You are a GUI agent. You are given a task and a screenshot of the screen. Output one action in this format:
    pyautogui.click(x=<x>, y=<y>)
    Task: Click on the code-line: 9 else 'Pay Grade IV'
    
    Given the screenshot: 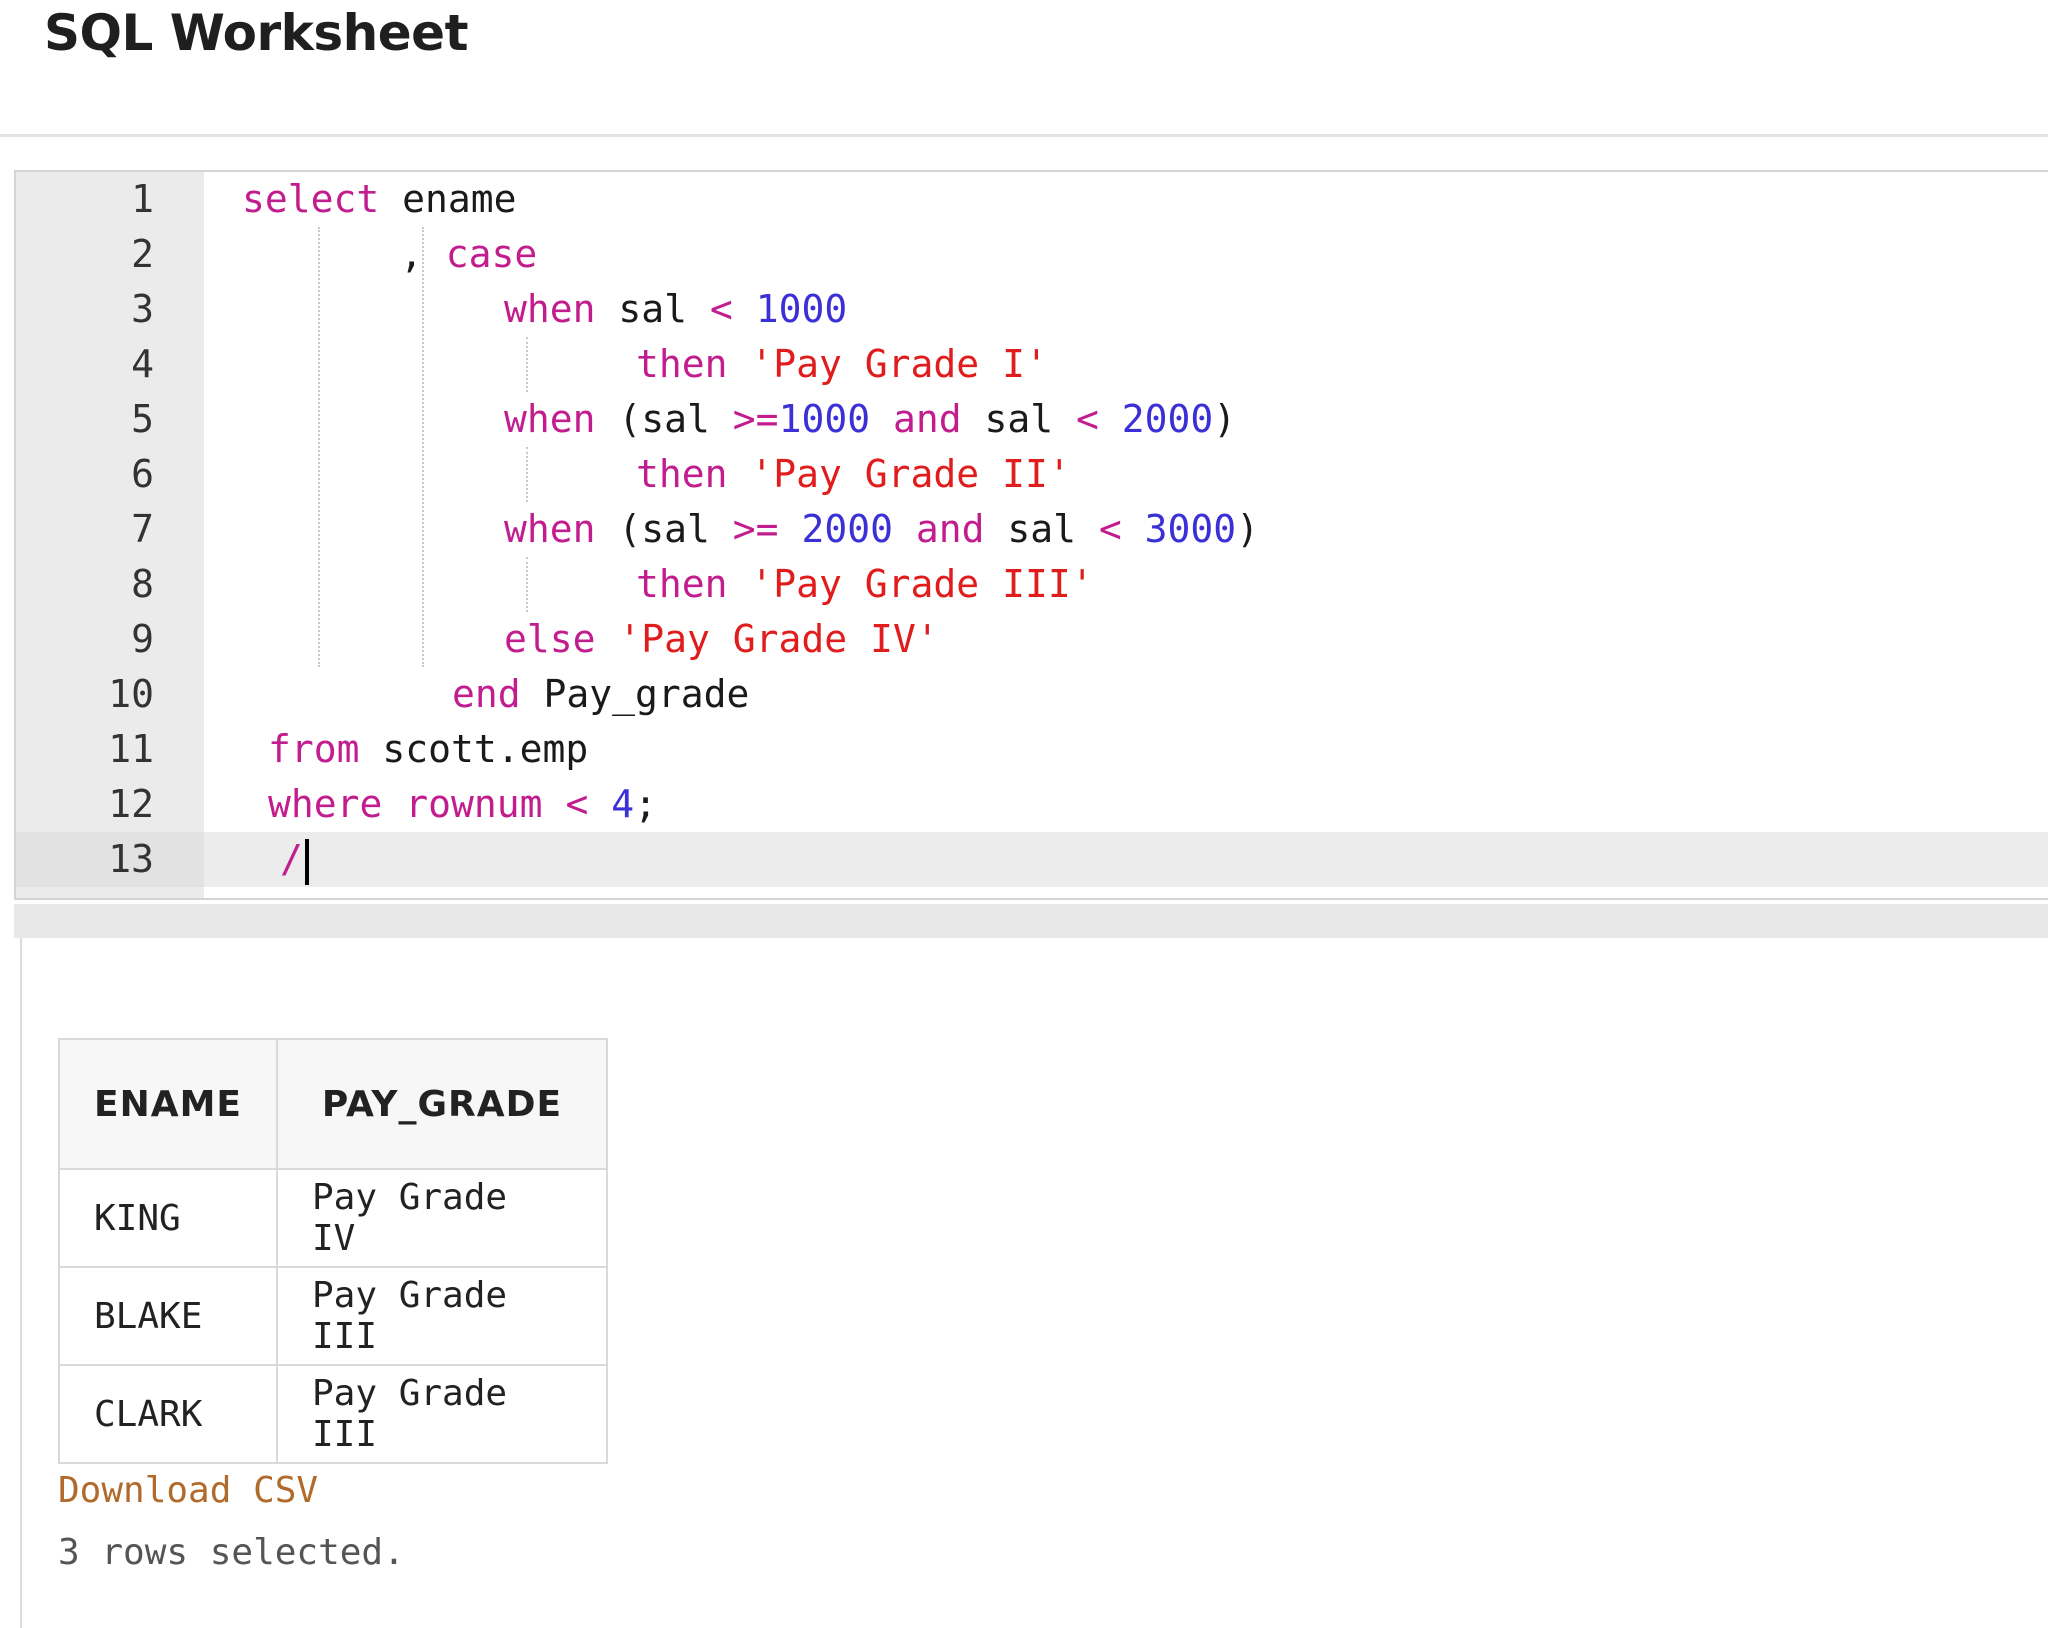 What is the action you would take?
    pyautogui.click(x=1032, y=639)
    